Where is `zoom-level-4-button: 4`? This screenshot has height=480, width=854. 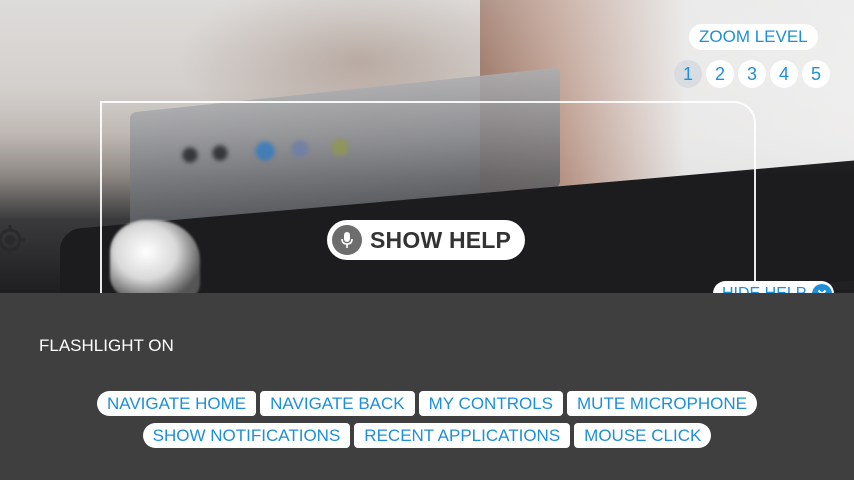 zoom-level-4-button: 4 is located at coordinates (784, 74).